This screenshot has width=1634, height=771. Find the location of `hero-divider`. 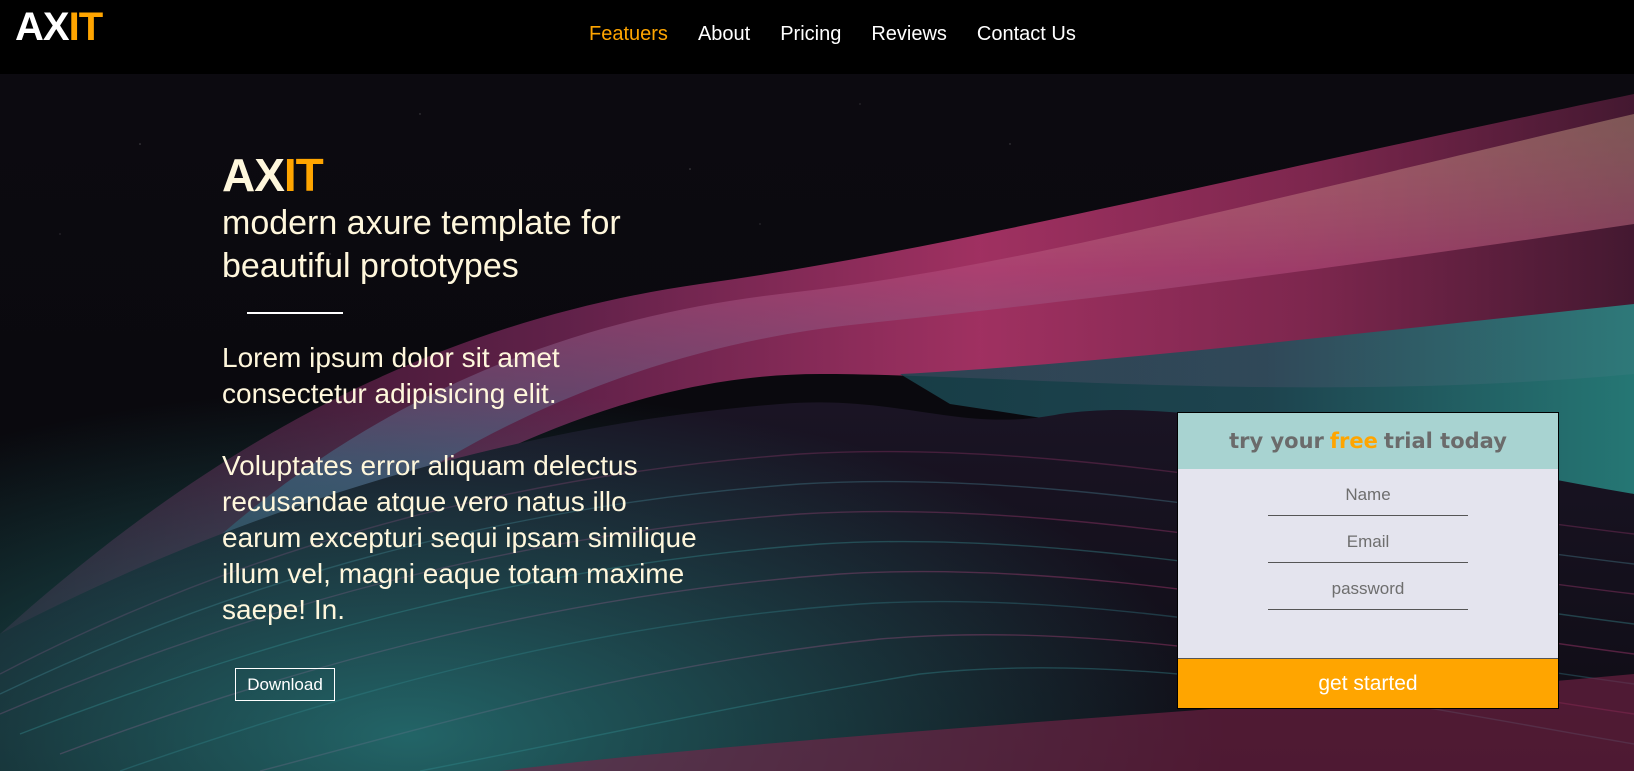

hero-divider is located at coordinates (295, 313).